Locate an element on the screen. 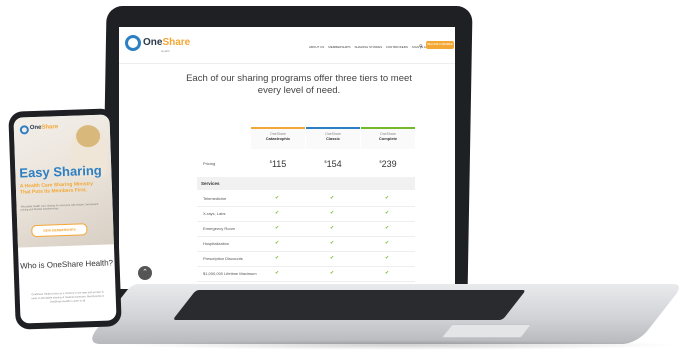 This screenshot has width=690, height=362. laptop-shadow is located at coordinates (400, 345).